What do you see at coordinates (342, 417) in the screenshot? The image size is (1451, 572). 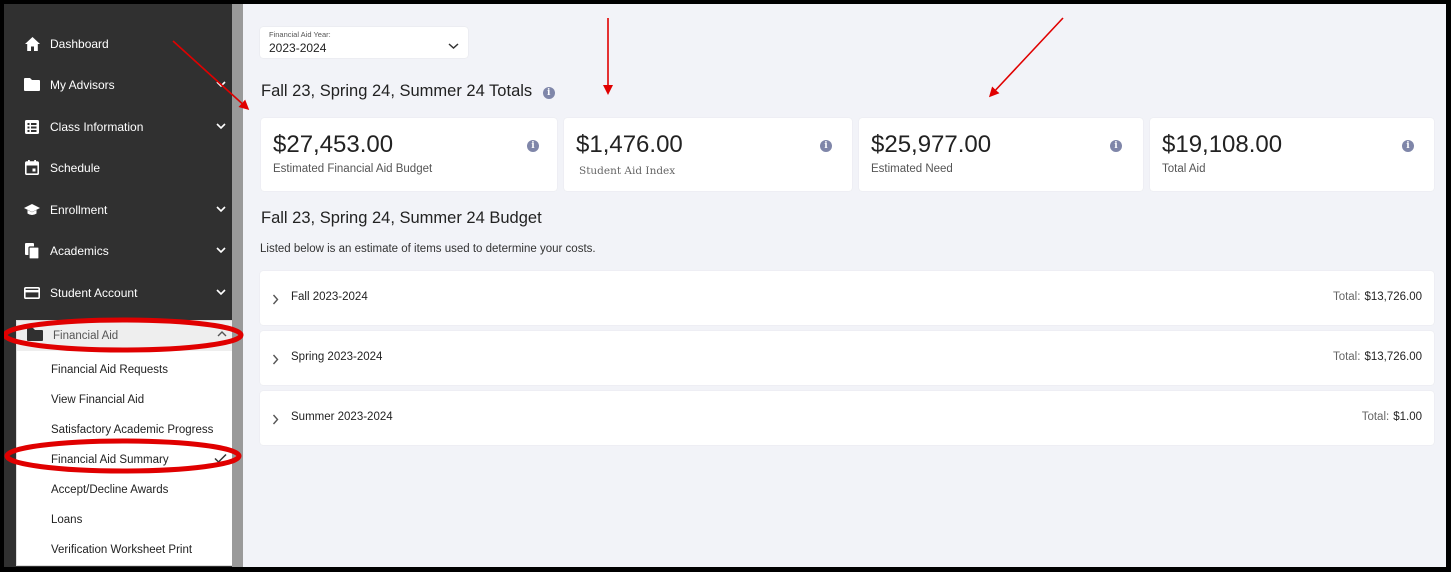 I see `term-name: Summer 2023-2024` at bounding box center [342, 417].